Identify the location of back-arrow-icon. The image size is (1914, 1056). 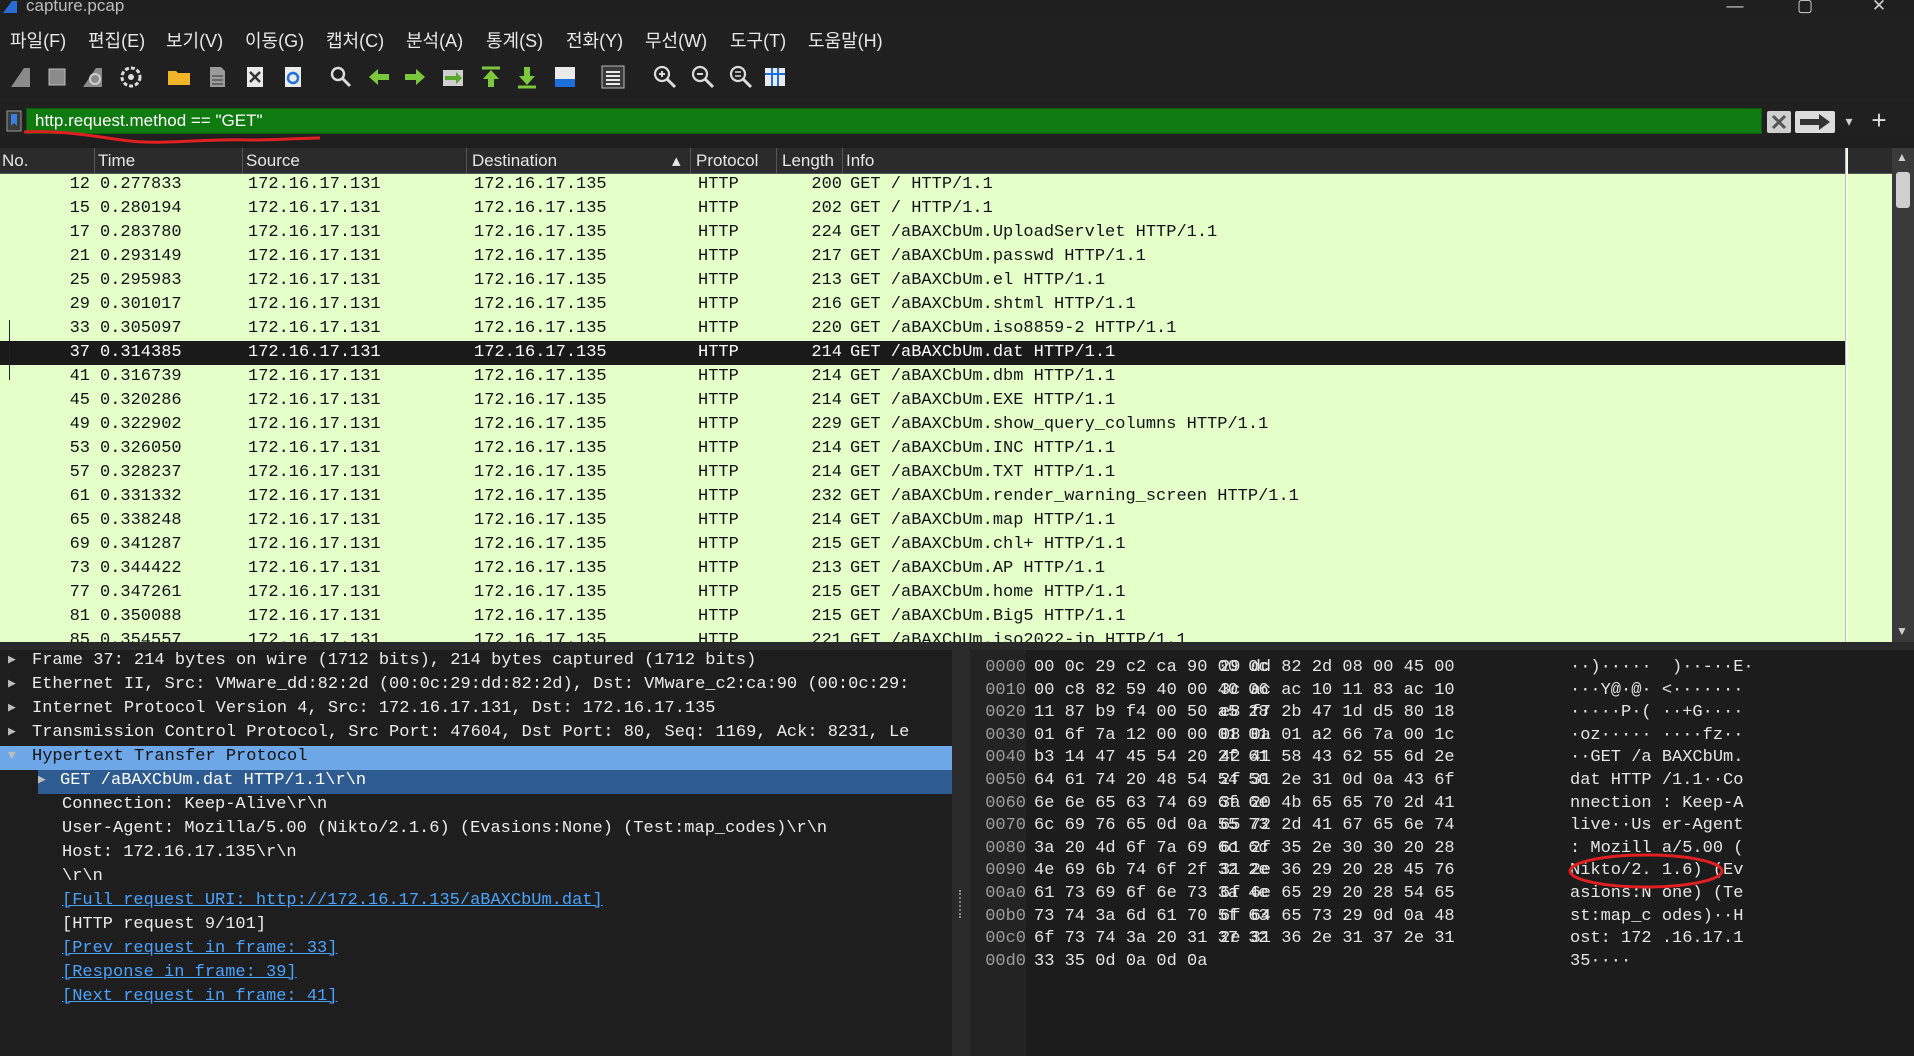
(379, 77).